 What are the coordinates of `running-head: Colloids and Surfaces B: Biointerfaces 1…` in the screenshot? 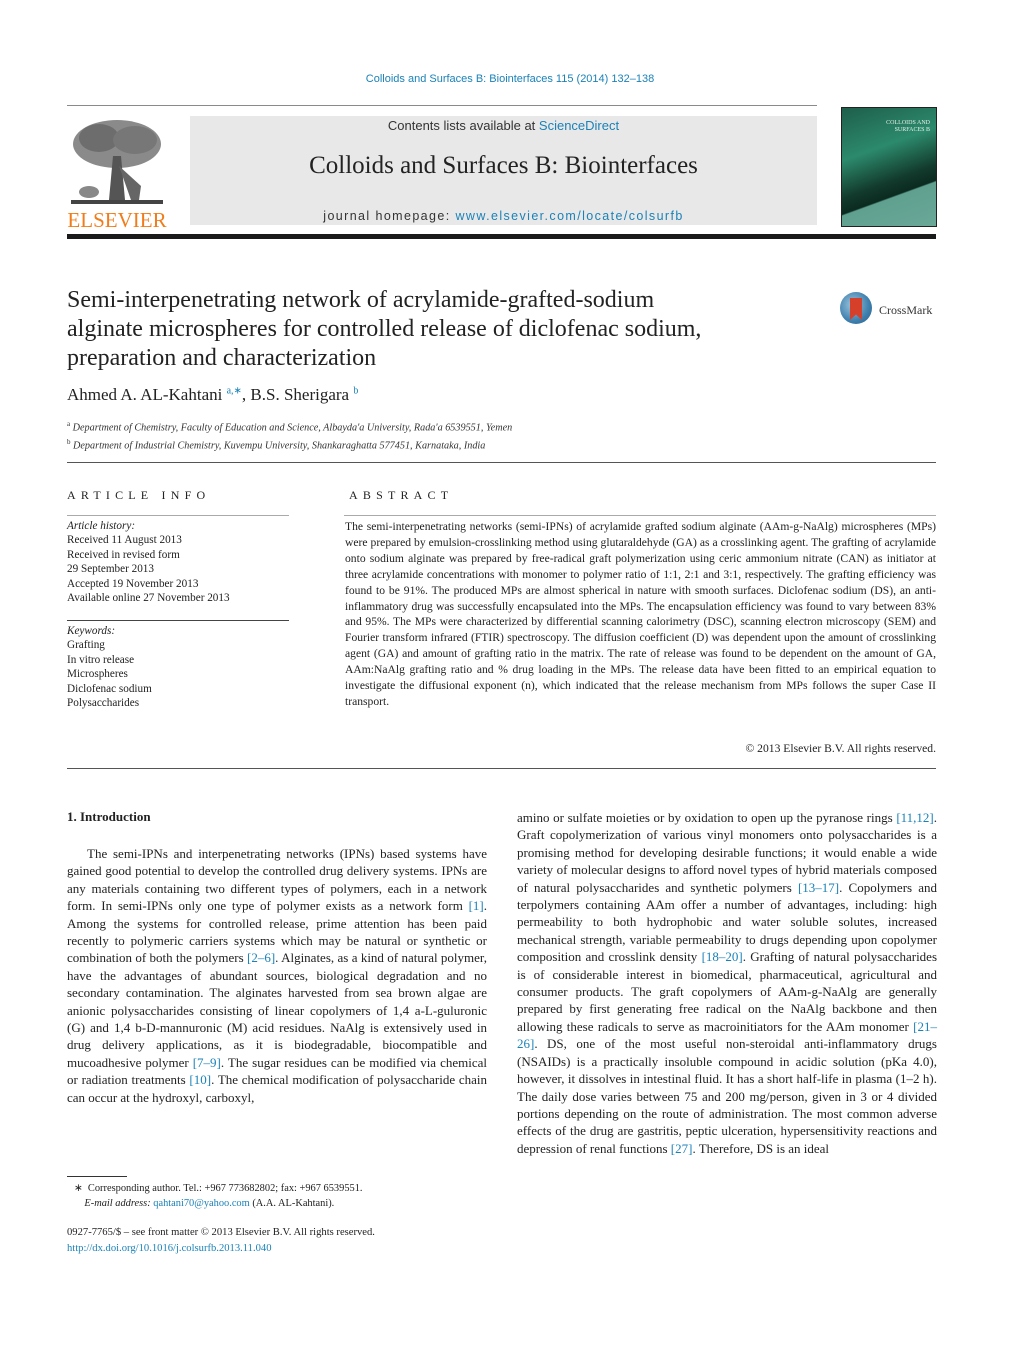 It's located at (510, 79).